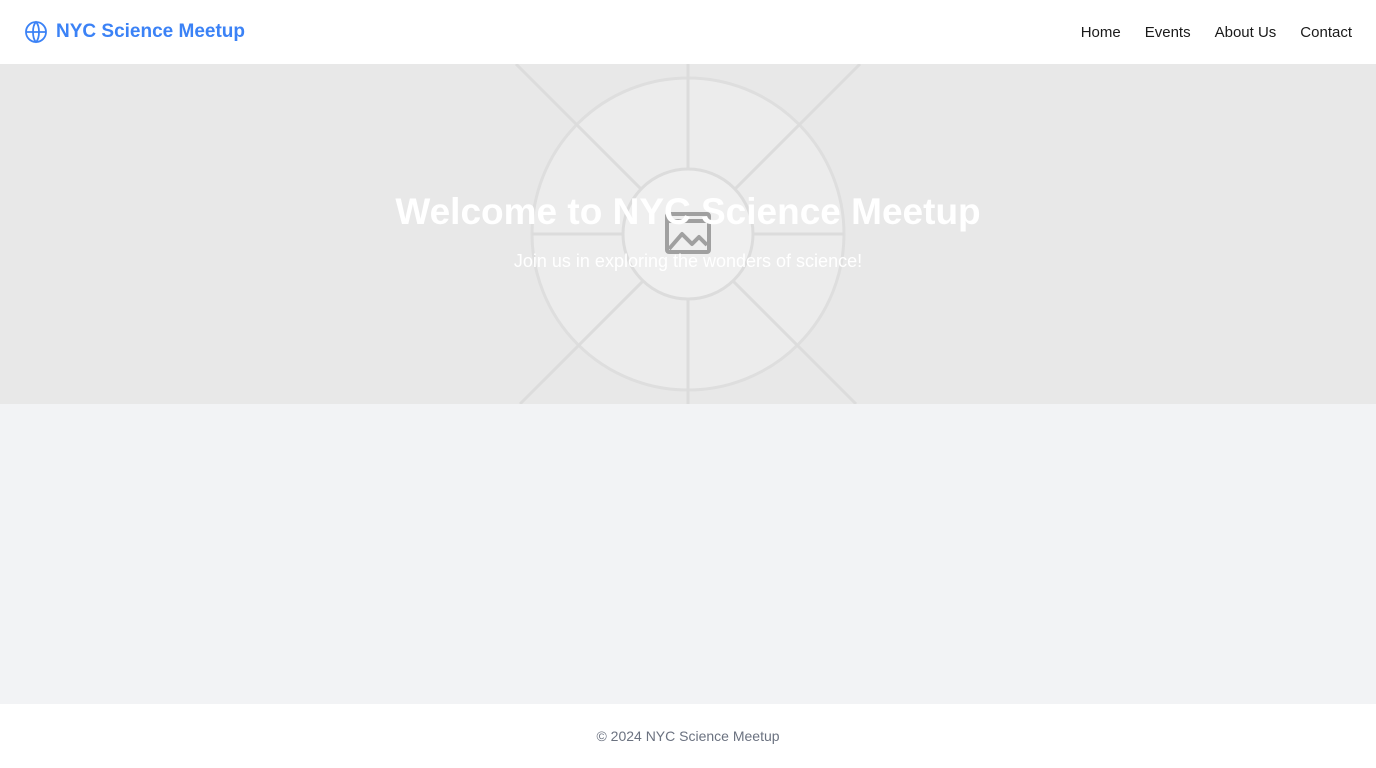  Describe the element at coordinates (1246, 32) in the screenshot. I see `nav-link-about-us: About Us` at that location.